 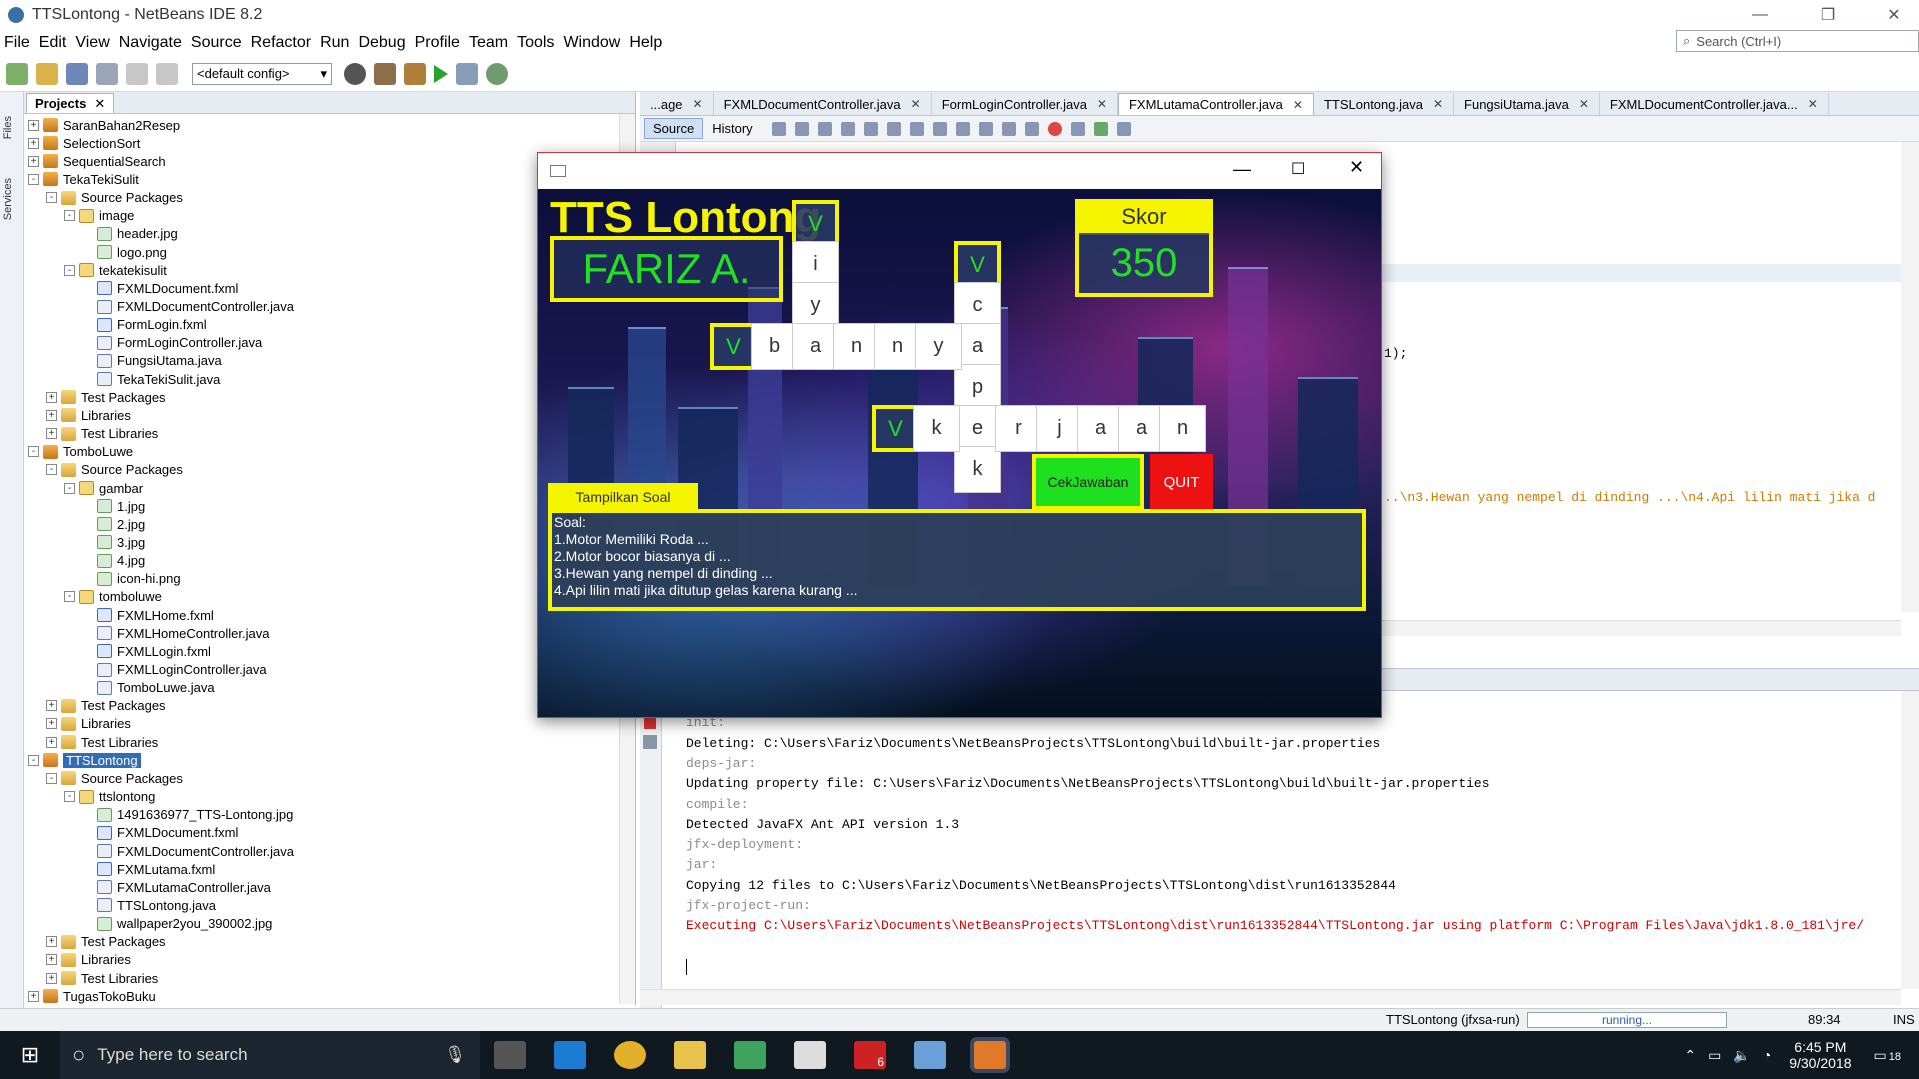 I want to click on files-side-tab: Files, so click(x=12, y=127).